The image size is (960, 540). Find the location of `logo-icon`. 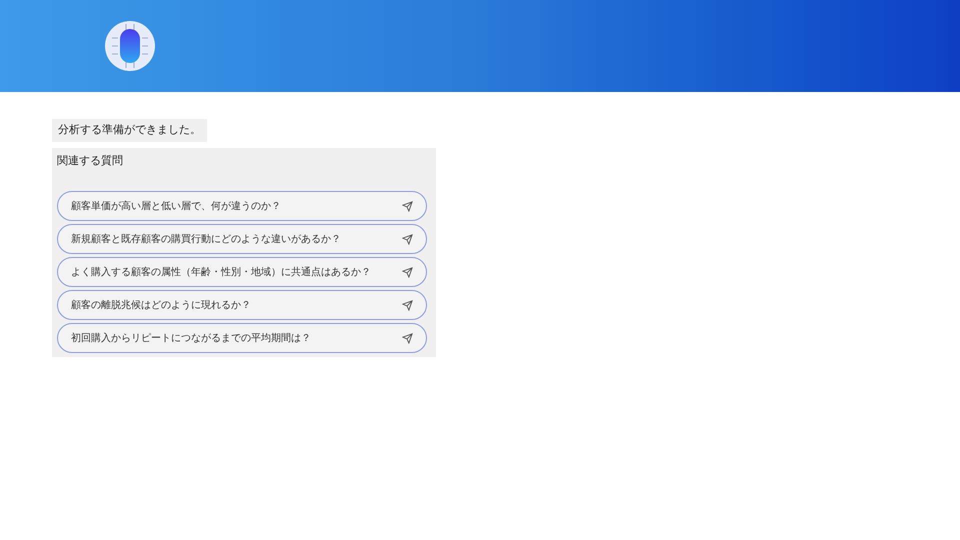

logo-icon is located at coordinates (130, 46).